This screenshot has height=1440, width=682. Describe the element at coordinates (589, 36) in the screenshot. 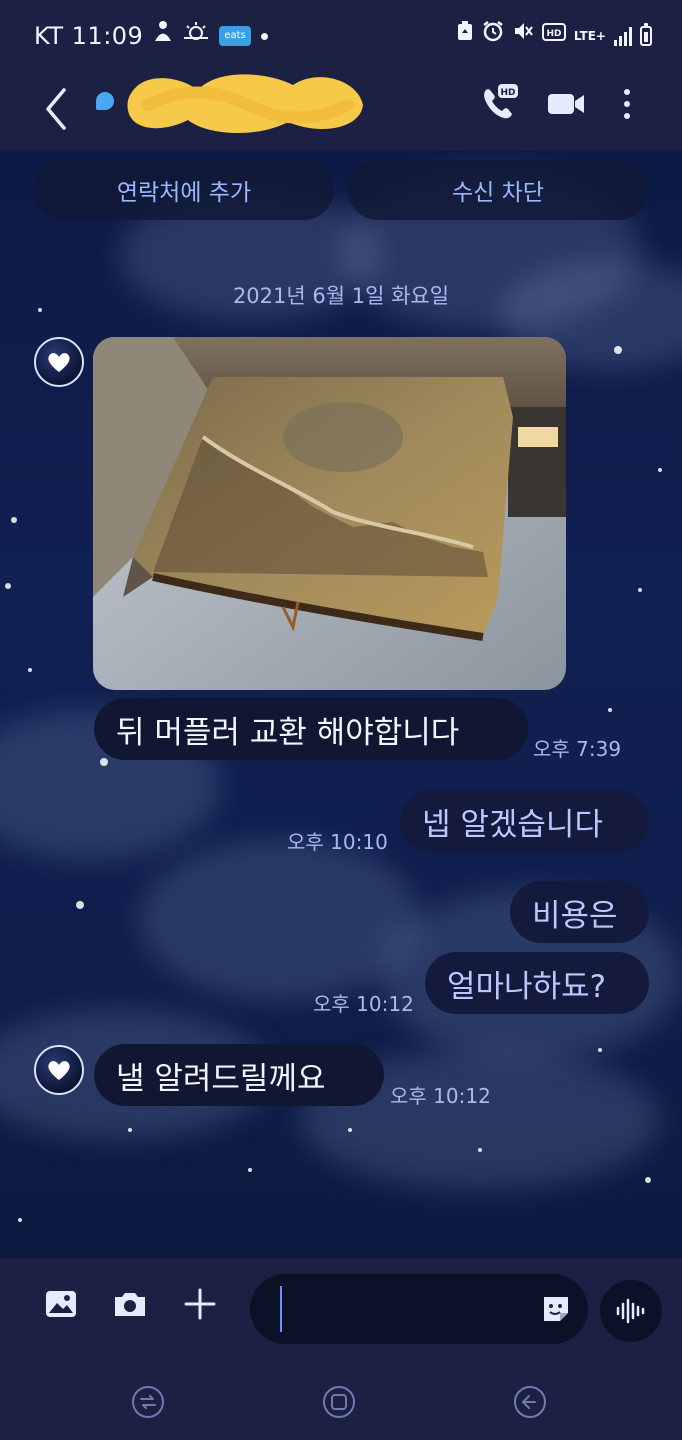

I see `lte-icon: LTE+` at that location.